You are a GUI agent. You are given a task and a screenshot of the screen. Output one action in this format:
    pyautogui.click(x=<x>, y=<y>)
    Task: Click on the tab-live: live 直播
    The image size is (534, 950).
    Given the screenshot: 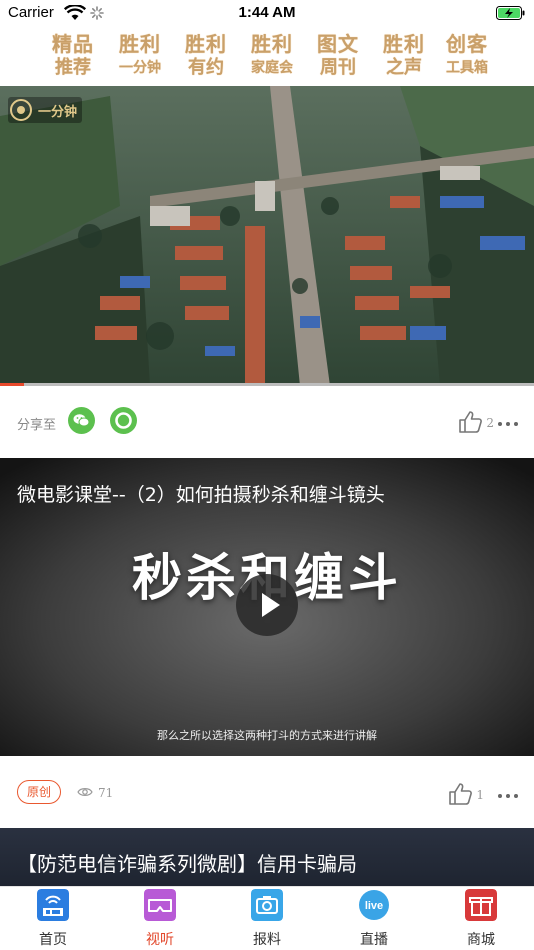 What is the action you would take?
    pyautogui.click(x=374, y=918)
    